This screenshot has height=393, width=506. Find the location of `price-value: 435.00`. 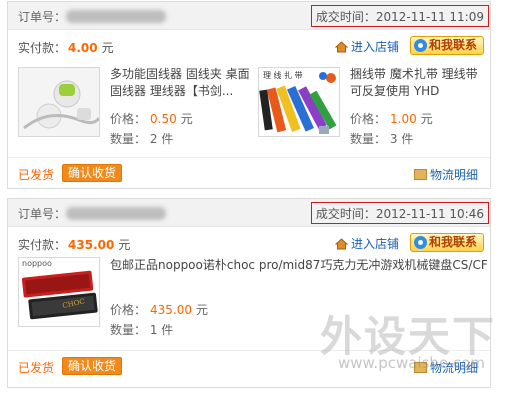

price-value: 435.00 is located at coordinates (171, 310).